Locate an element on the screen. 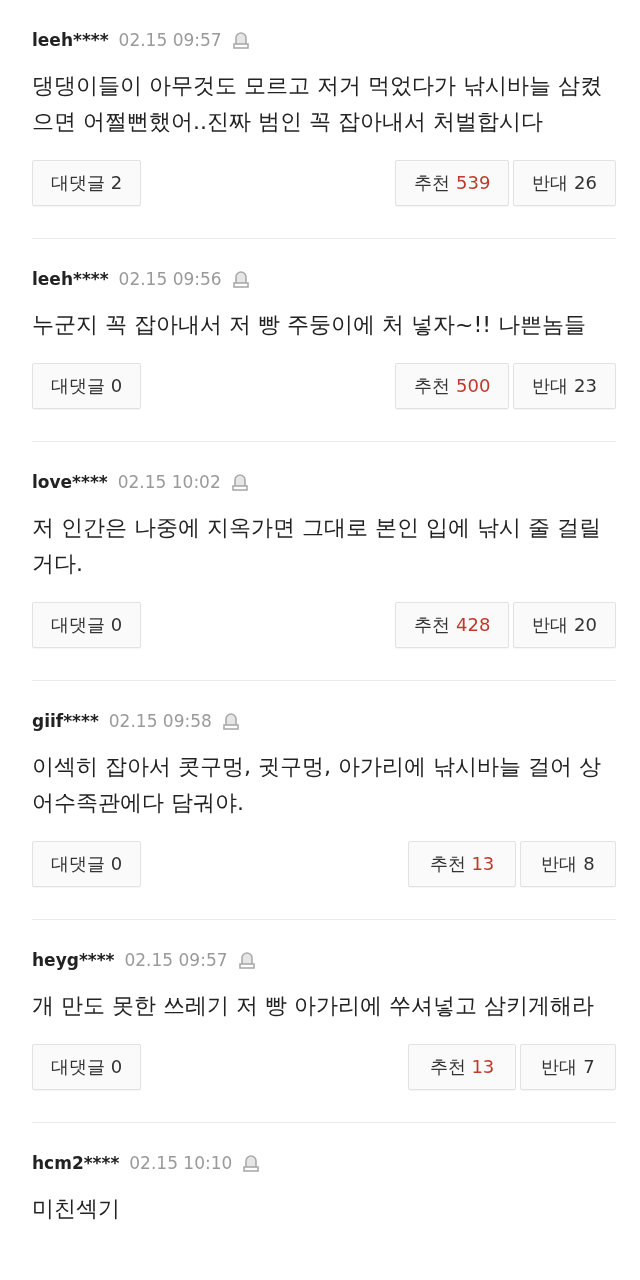  timestamp: 02.15 09:56 is located at coordinates (170, 279).